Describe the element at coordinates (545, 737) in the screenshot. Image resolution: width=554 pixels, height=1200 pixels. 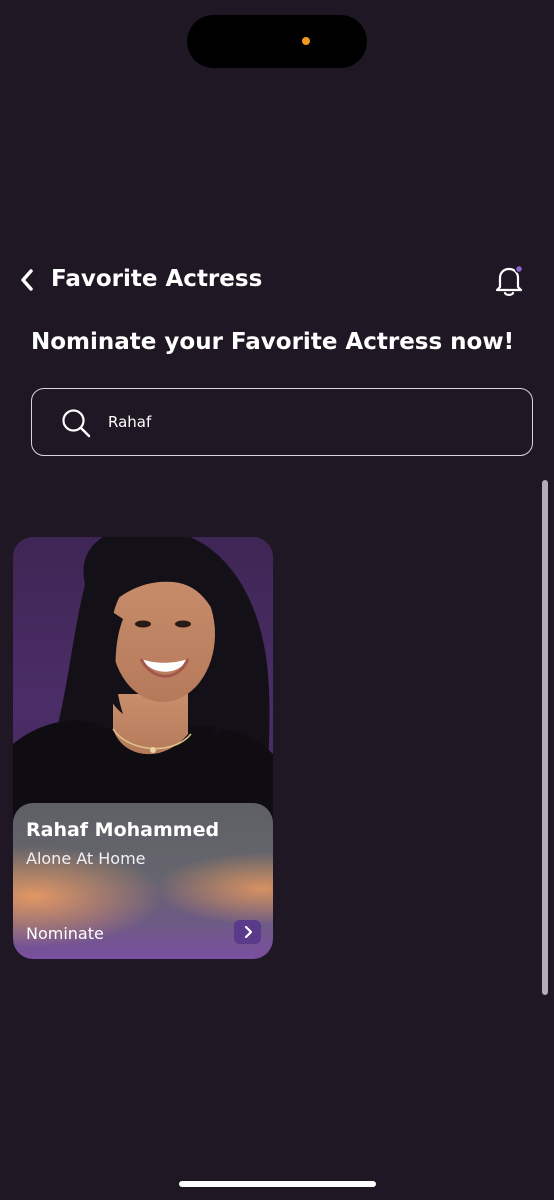
I see `scrollbar` at that location.